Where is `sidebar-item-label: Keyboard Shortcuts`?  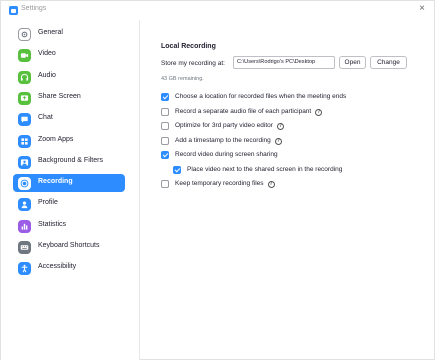
sidebar-item-label: Keyboard Shortcuts is located at coordinates (69, 245).